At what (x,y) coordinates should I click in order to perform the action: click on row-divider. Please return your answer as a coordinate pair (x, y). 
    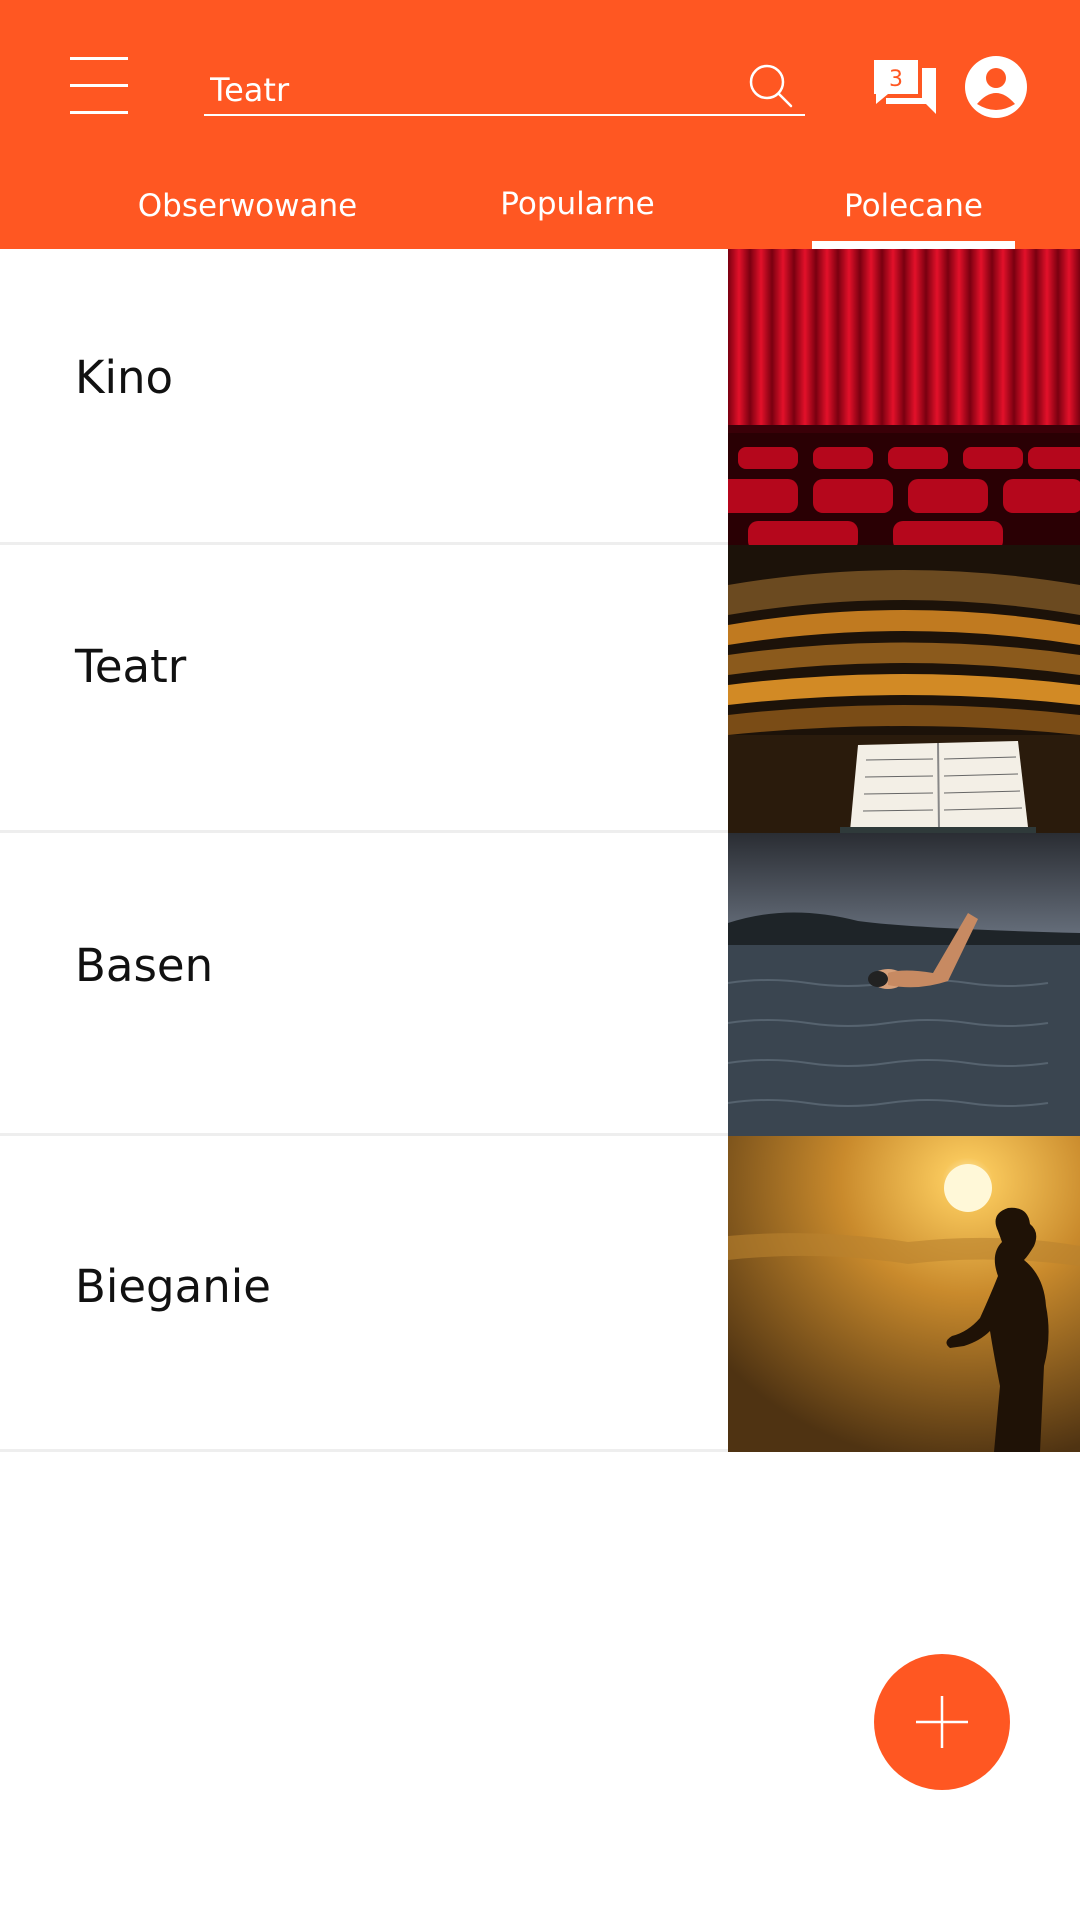
    Looking at the image, I should click on (364, 1450).